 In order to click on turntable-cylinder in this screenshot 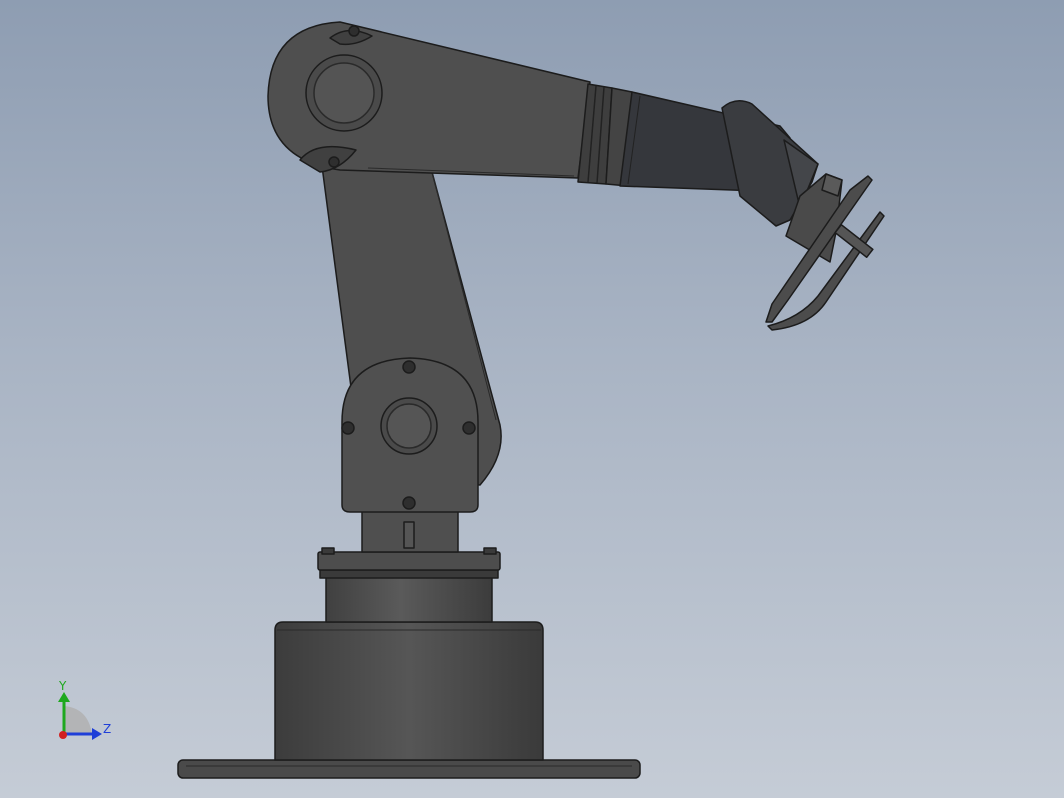, I will do `click(409, 596)`.